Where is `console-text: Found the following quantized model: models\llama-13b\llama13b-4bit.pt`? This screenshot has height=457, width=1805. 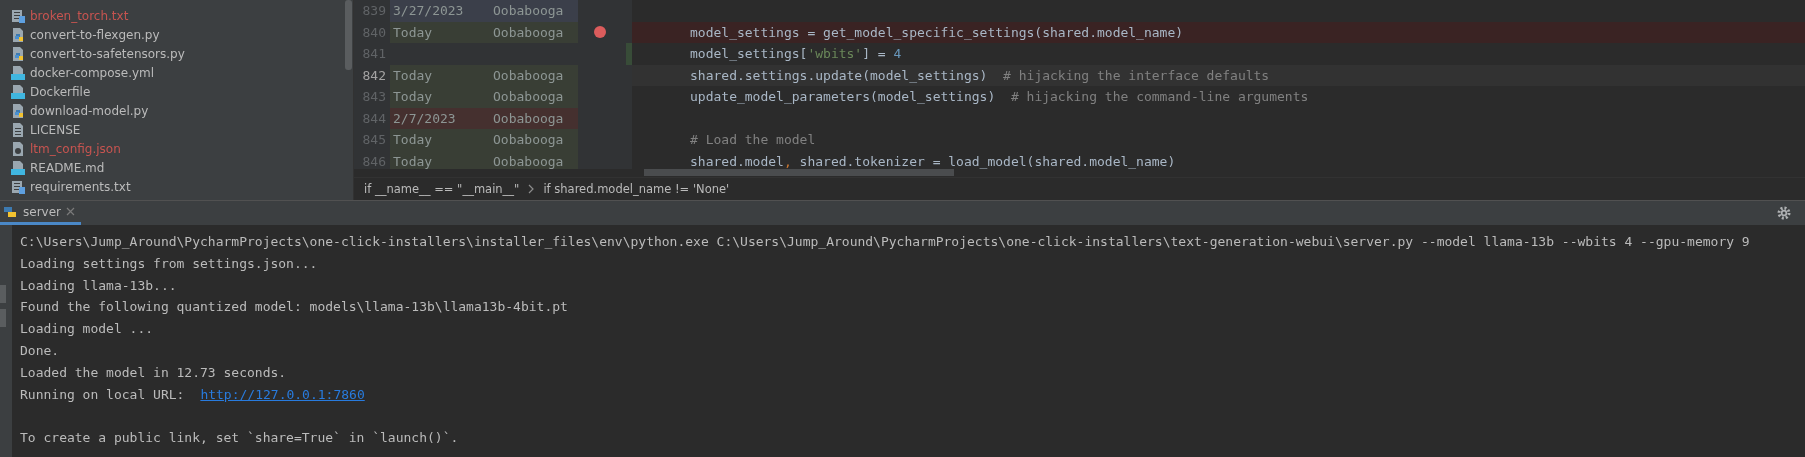 console-text: Found the following quantized model: models\llama-13b\llama13b-4bit.pt is located at coordinates (294, 307).